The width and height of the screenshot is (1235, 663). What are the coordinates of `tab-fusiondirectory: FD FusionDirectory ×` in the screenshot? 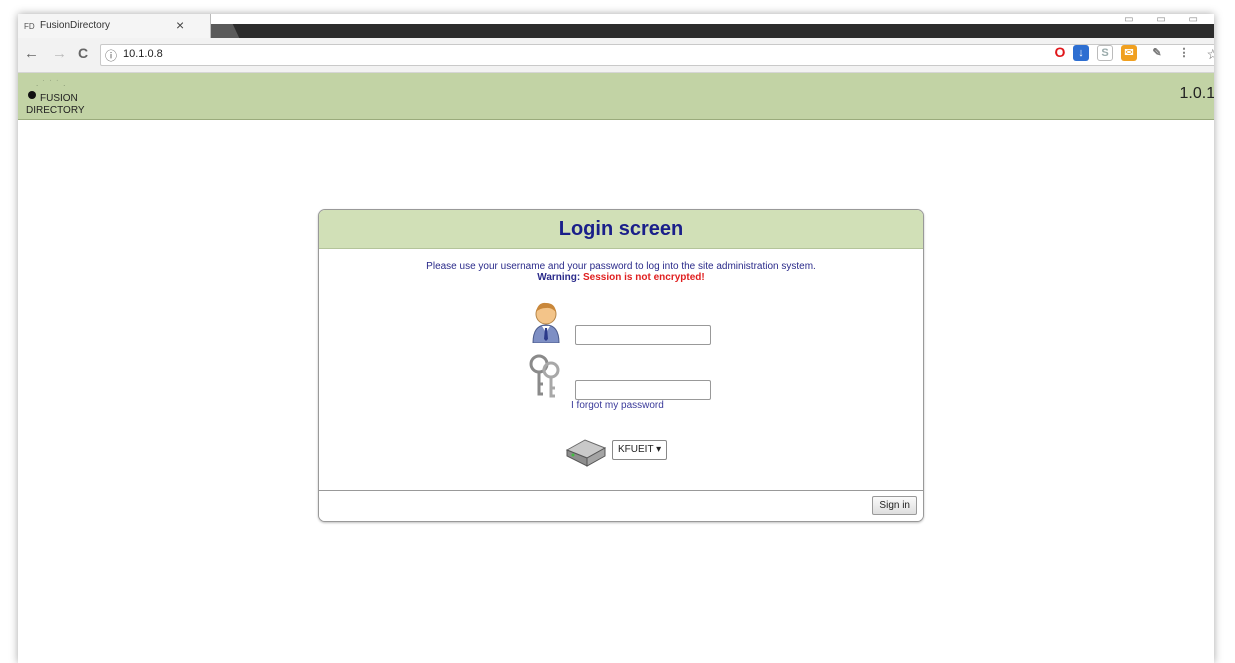 It's located at (114, 26).